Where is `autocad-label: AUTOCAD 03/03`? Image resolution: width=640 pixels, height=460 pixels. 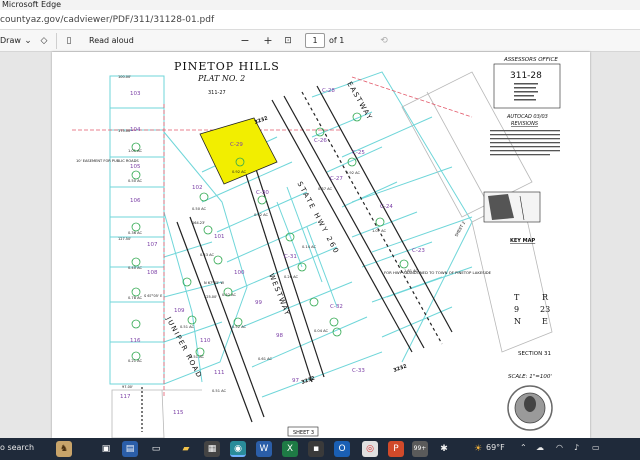
autocad-label: AUTOCAD 03/03 is located at coordinates (527, 117).